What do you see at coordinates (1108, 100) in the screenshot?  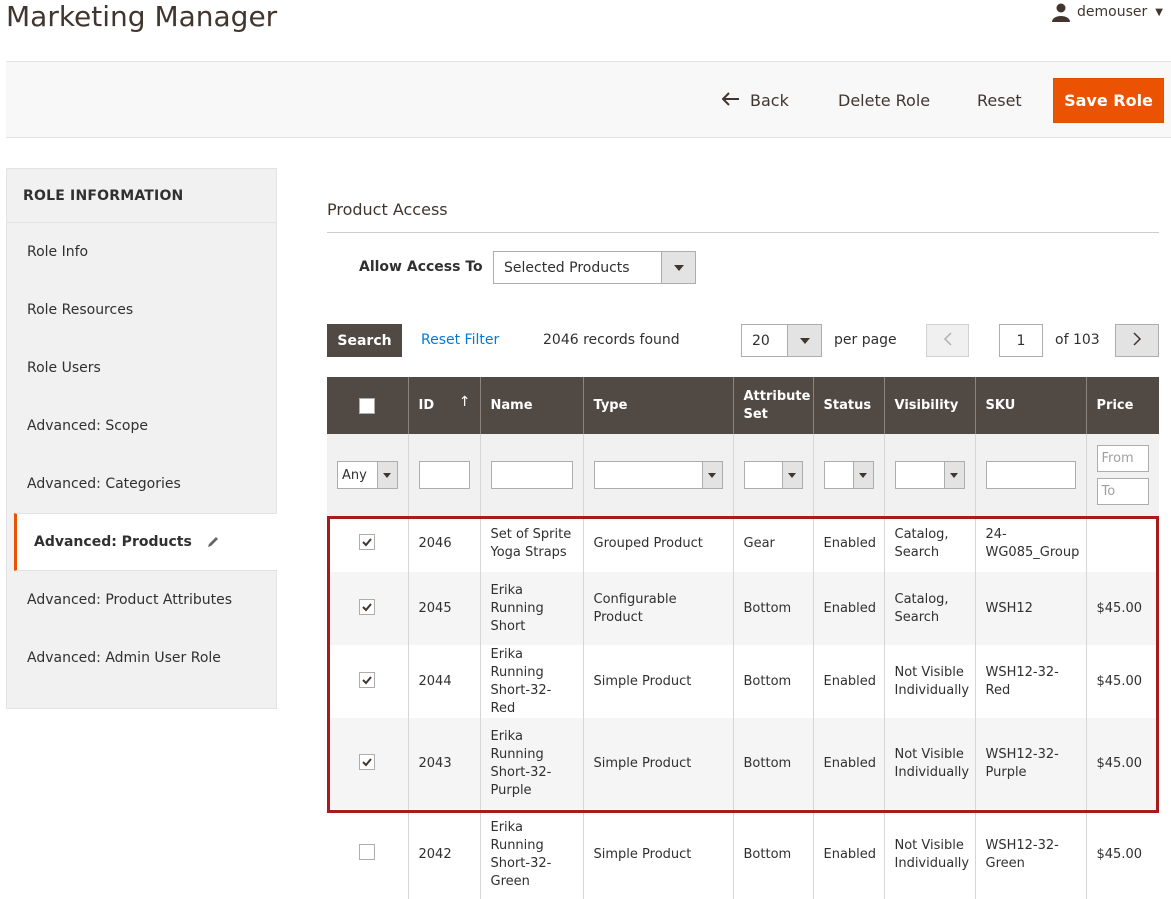 I see `save-role-button: Save Role` at bounding box center [1108, 100].